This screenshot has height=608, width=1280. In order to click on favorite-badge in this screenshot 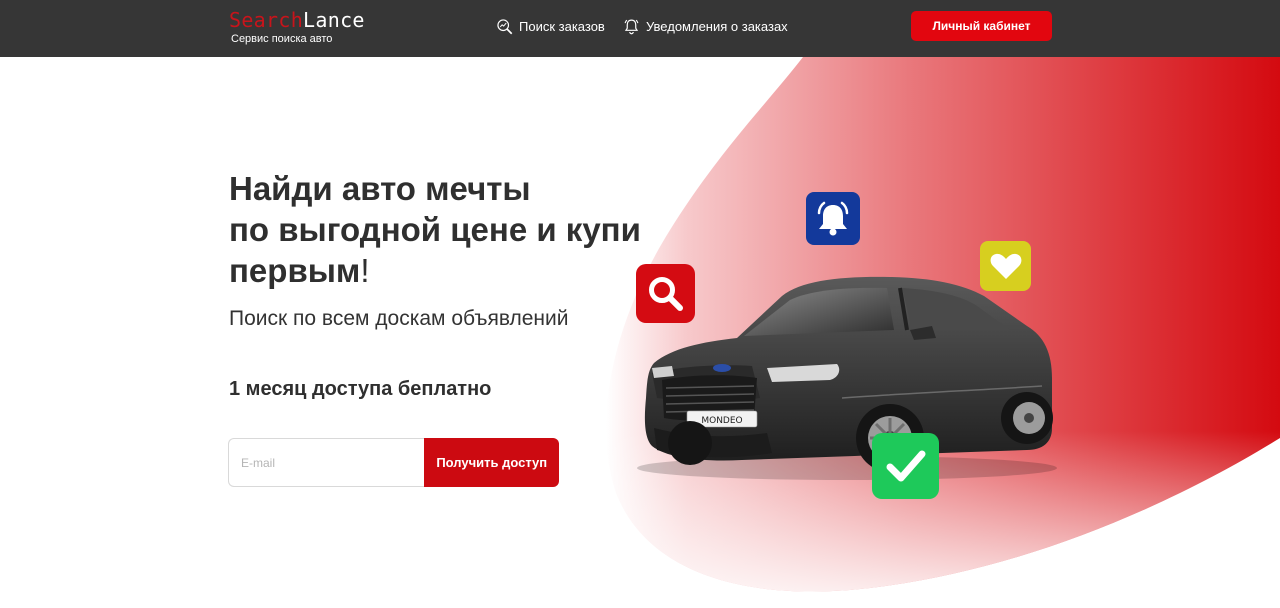, I will do `click(1005, 266)`.